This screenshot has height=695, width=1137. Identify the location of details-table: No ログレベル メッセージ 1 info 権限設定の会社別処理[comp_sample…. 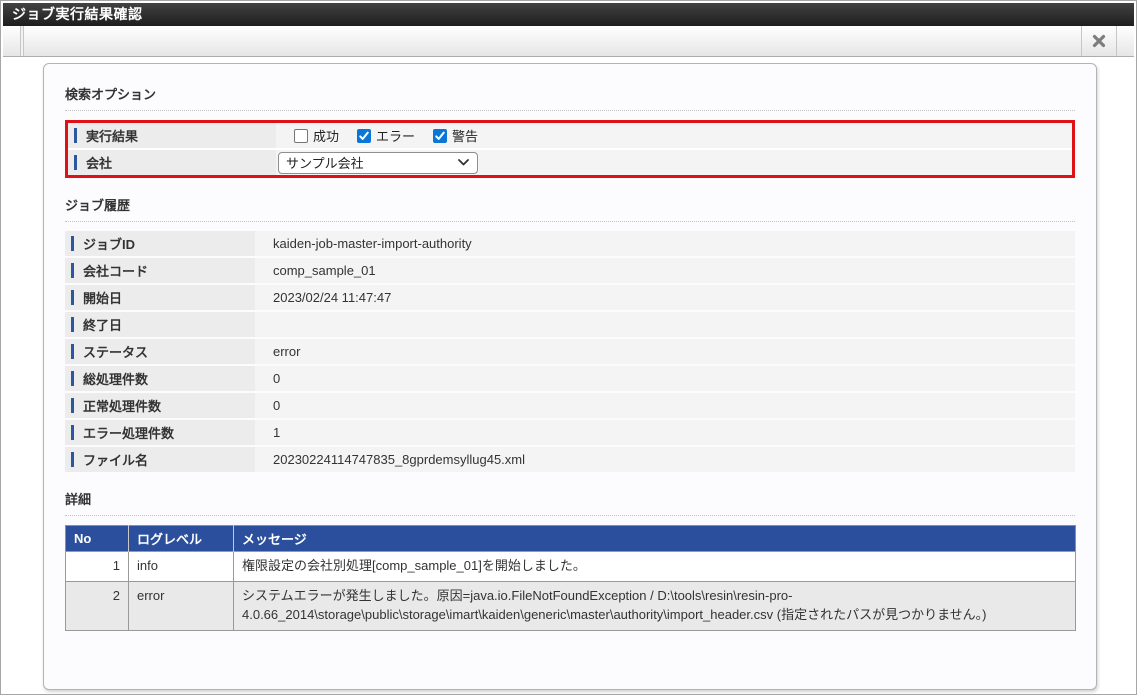
(570, 578).